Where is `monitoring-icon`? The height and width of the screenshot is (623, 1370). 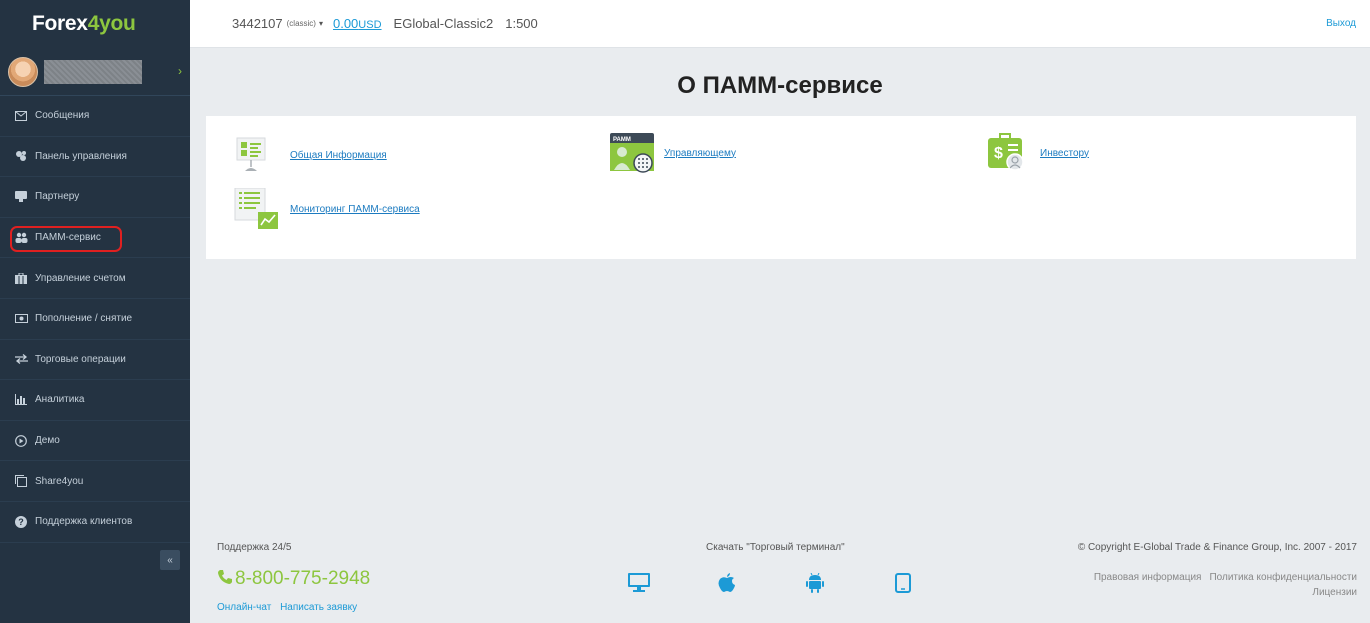 monitoring-icon is located at coordinates (259, 208).